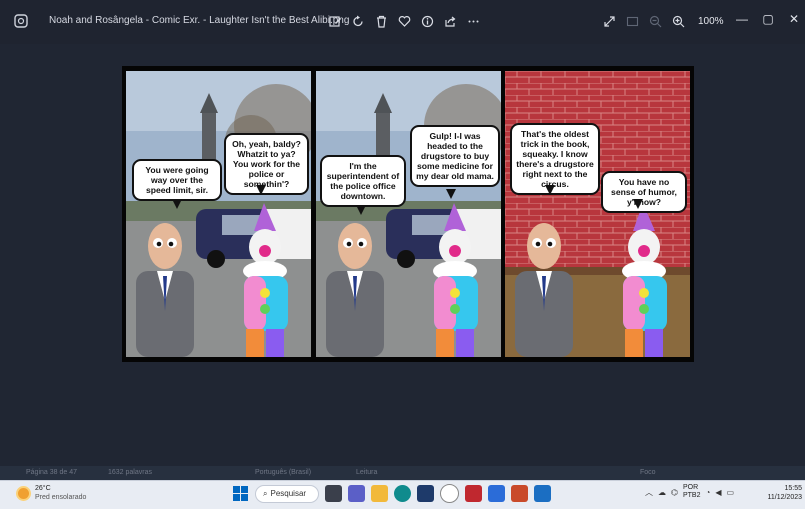  I want to click on taskbar-search: ⌕ Pesquisar, so click(287, 493).